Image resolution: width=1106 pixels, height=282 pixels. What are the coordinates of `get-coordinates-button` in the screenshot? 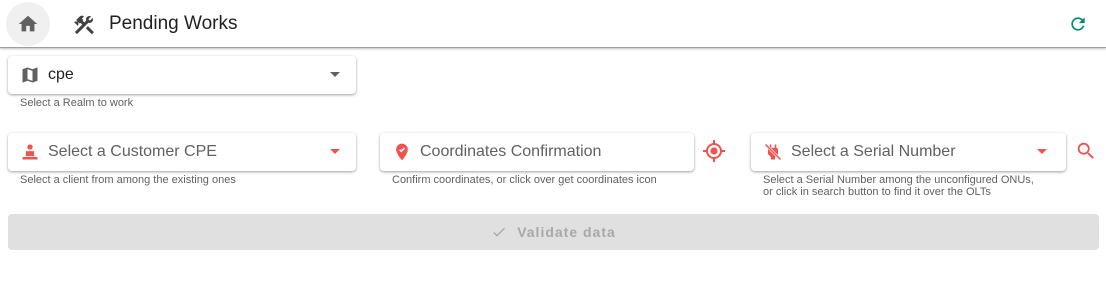 It's located at (714, 151).